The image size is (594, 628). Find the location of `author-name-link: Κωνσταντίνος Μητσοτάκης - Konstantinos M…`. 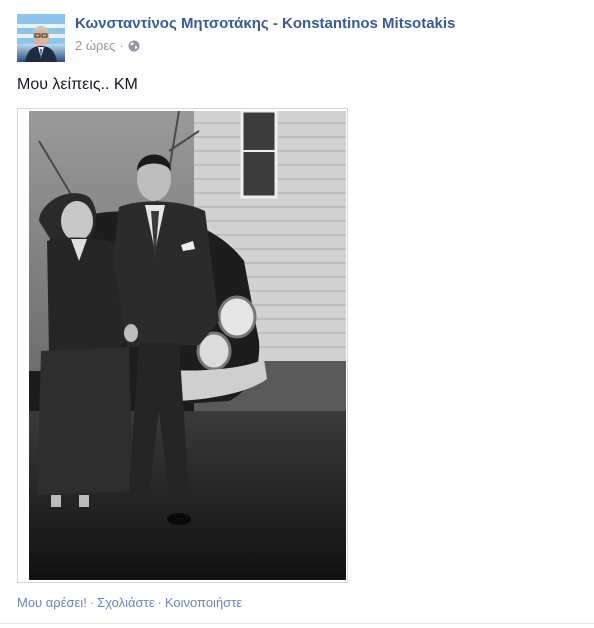

author-name-link: Κωνσταντίνος Μητσοτάκης - Konstantinos M… is located at coordinates (265, 23).